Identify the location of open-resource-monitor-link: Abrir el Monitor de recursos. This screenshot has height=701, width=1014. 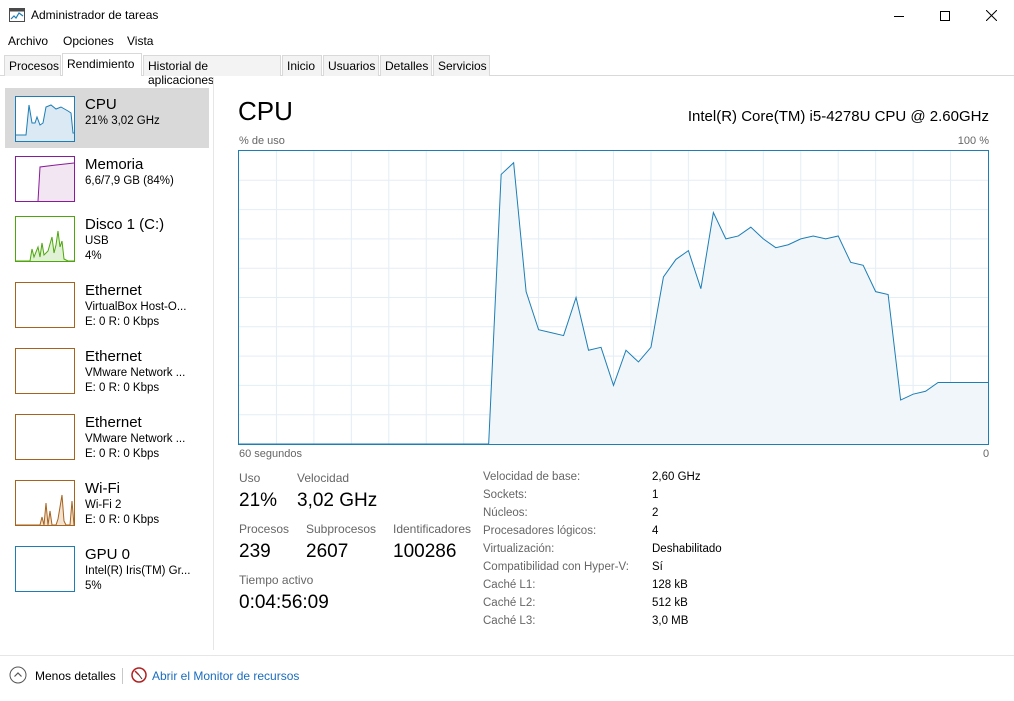
(225, 676).